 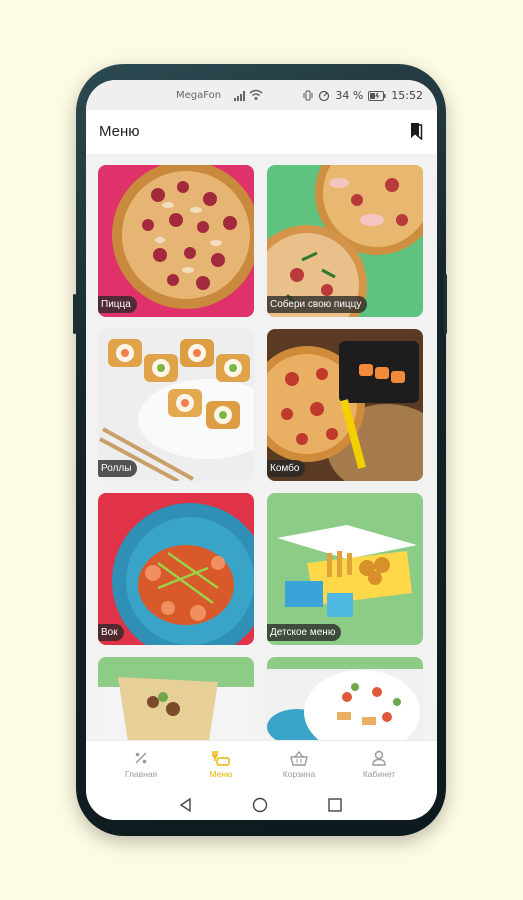 I want to click on nav-label: Меню, so click(x=221, y=774).